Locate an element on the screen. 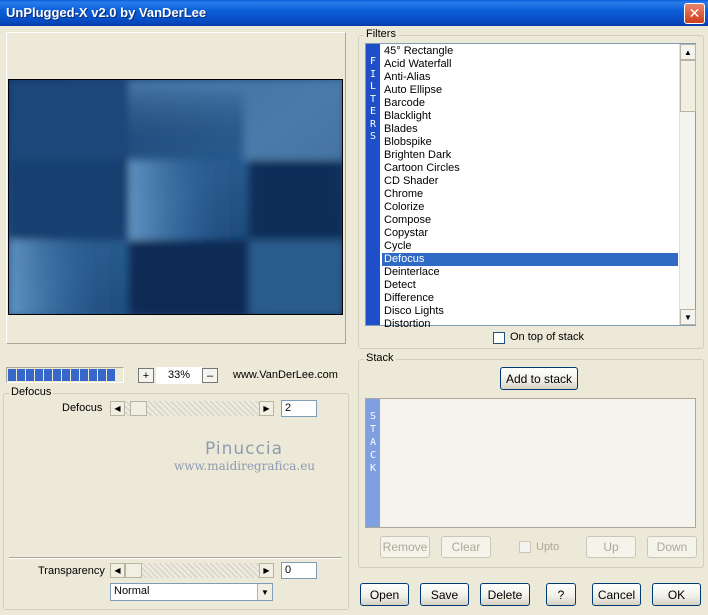 The height and width of the screenshot is (615, 708). filter-list-item: Acid Waterfall is located at coordinates (530, 64).